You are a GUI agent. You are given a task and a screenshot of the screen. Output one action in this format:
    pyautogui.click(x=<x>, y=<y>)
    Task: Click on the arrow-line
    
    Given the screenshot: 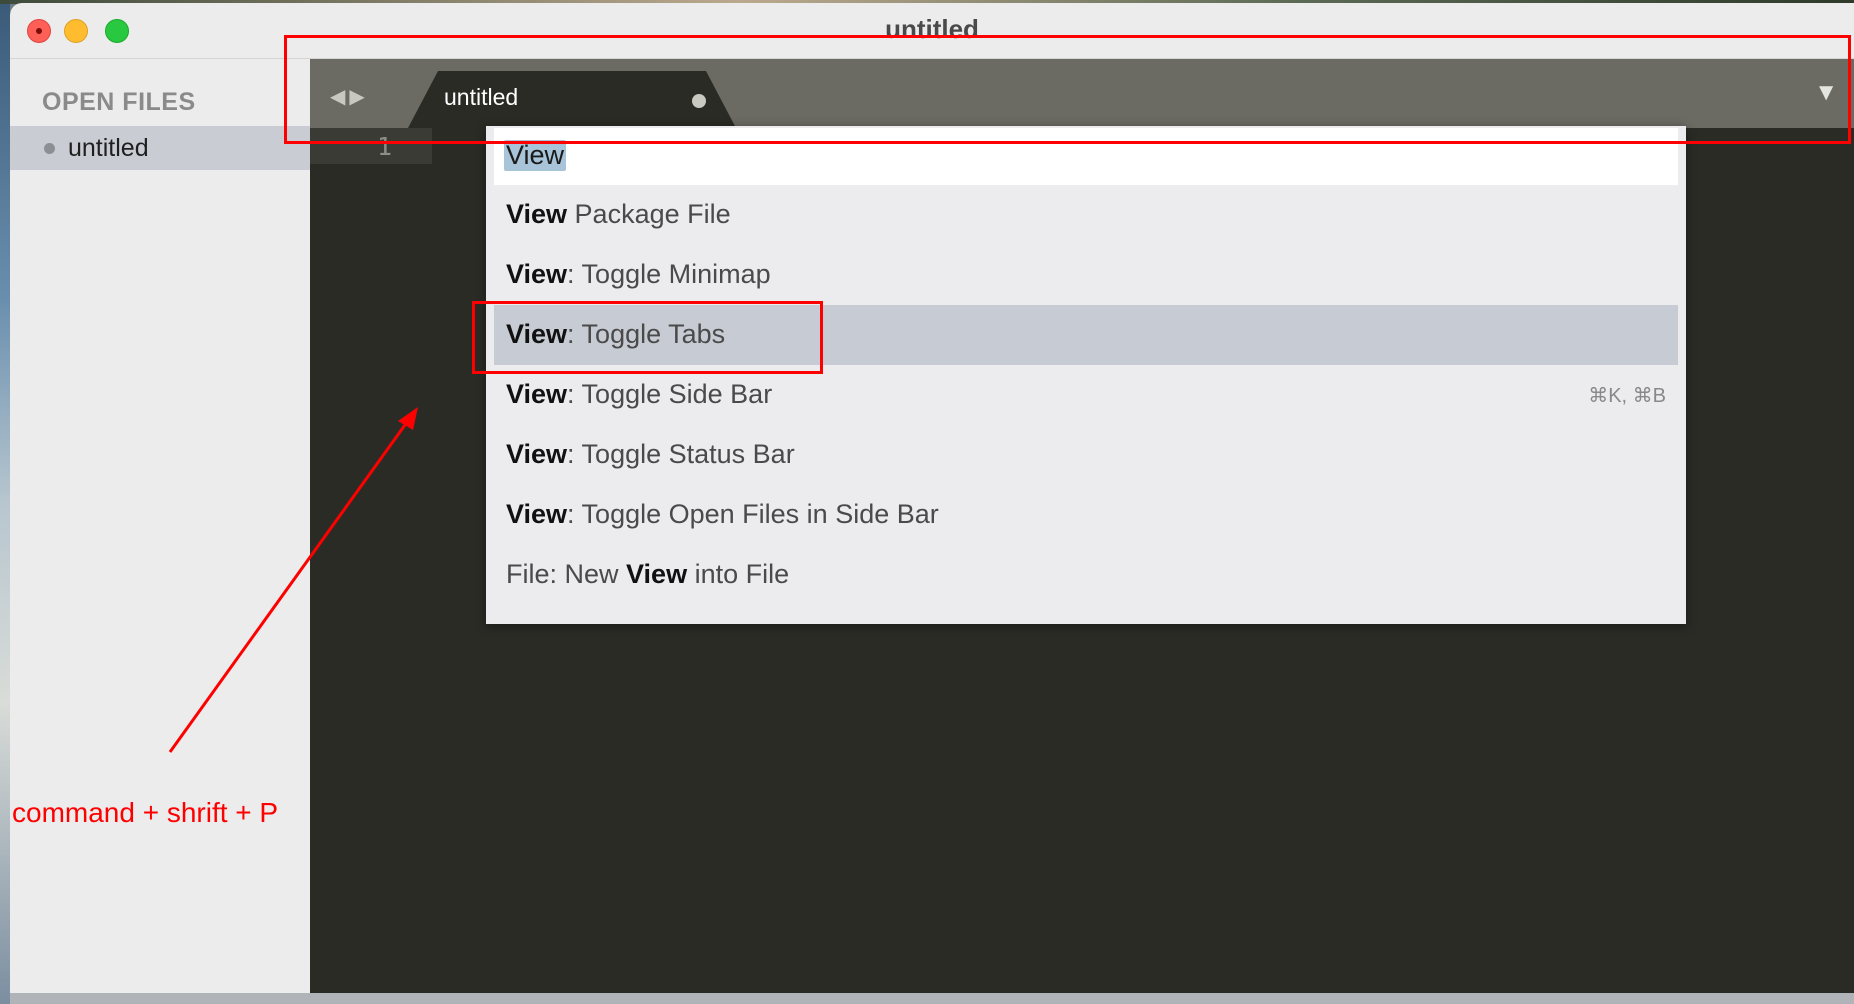 What is the action you would take?
    pyautogui.click(x=290, y=585)
    